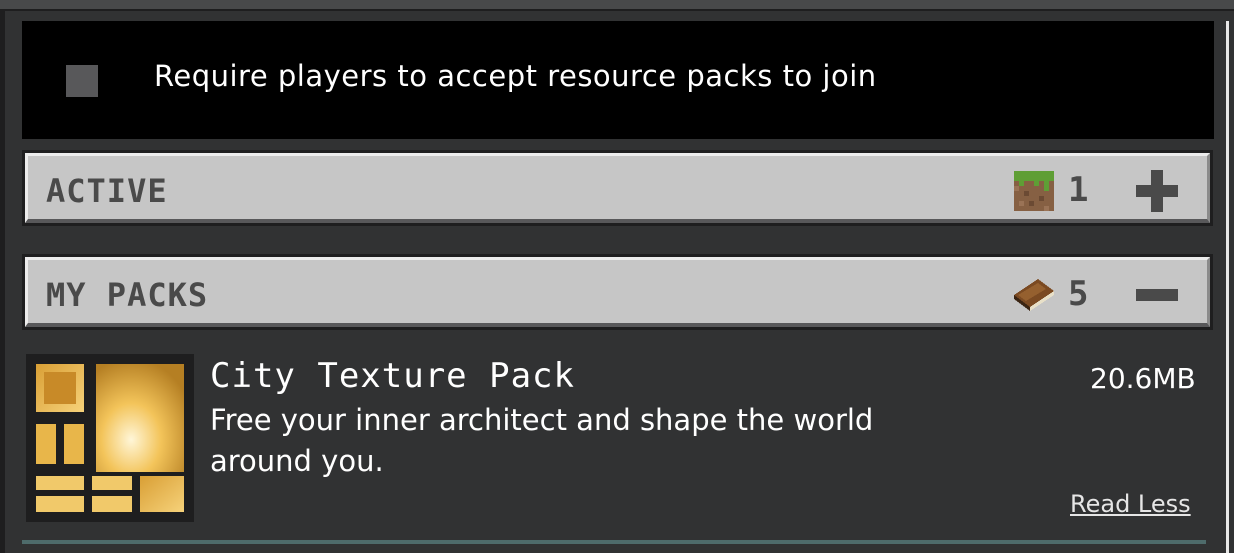 The width and height of the screenshot is (1234, 553). I want to click on read-less-link: Read Less, so click(1130, 504).